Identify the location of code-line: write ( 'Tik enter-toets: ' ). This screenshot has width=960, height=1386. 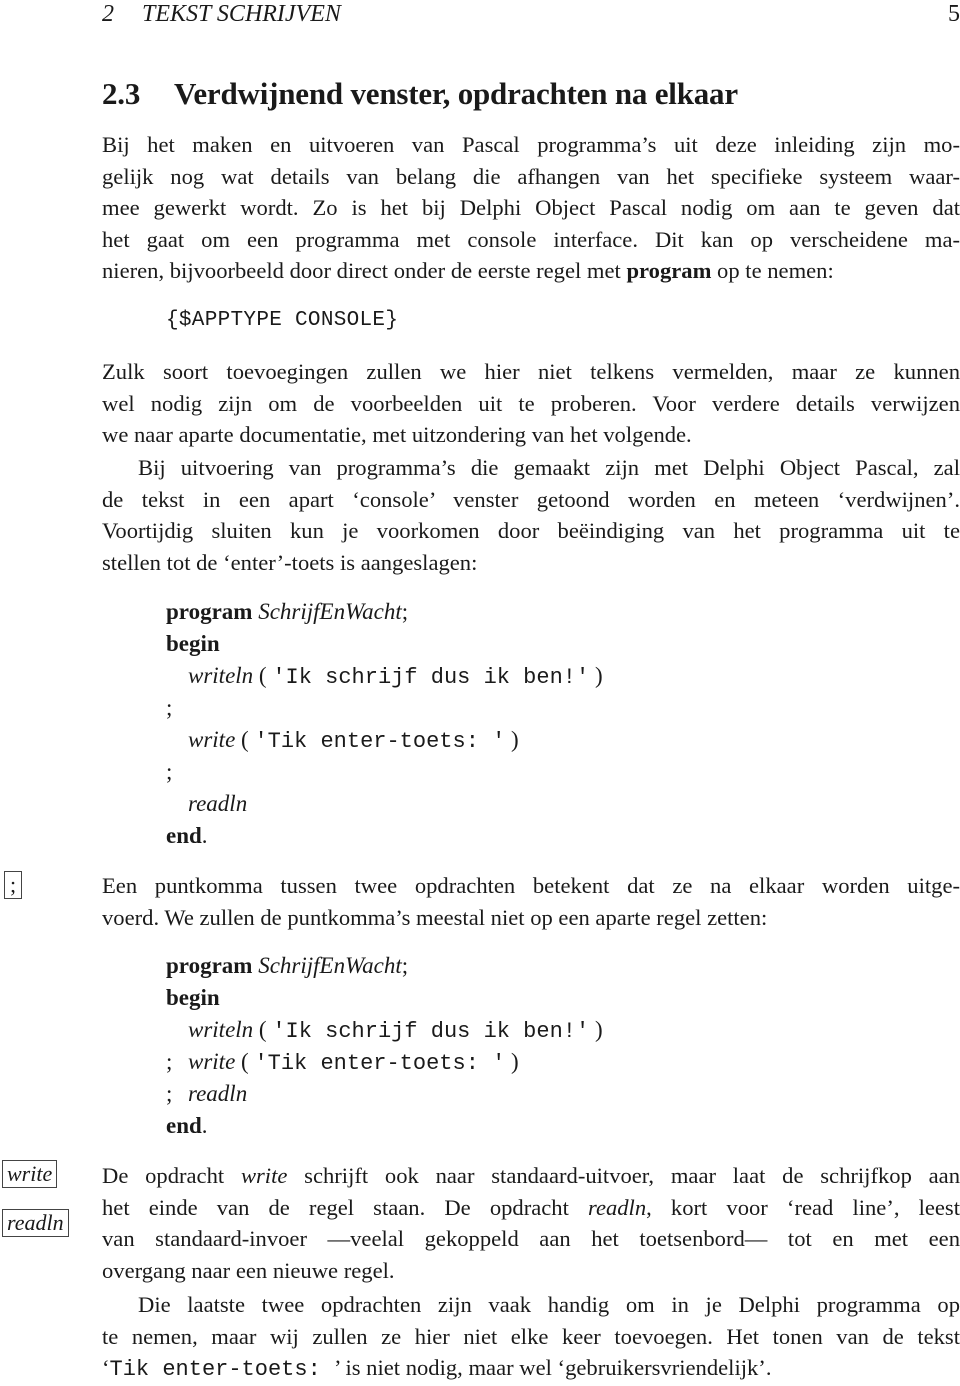
(384, 740).